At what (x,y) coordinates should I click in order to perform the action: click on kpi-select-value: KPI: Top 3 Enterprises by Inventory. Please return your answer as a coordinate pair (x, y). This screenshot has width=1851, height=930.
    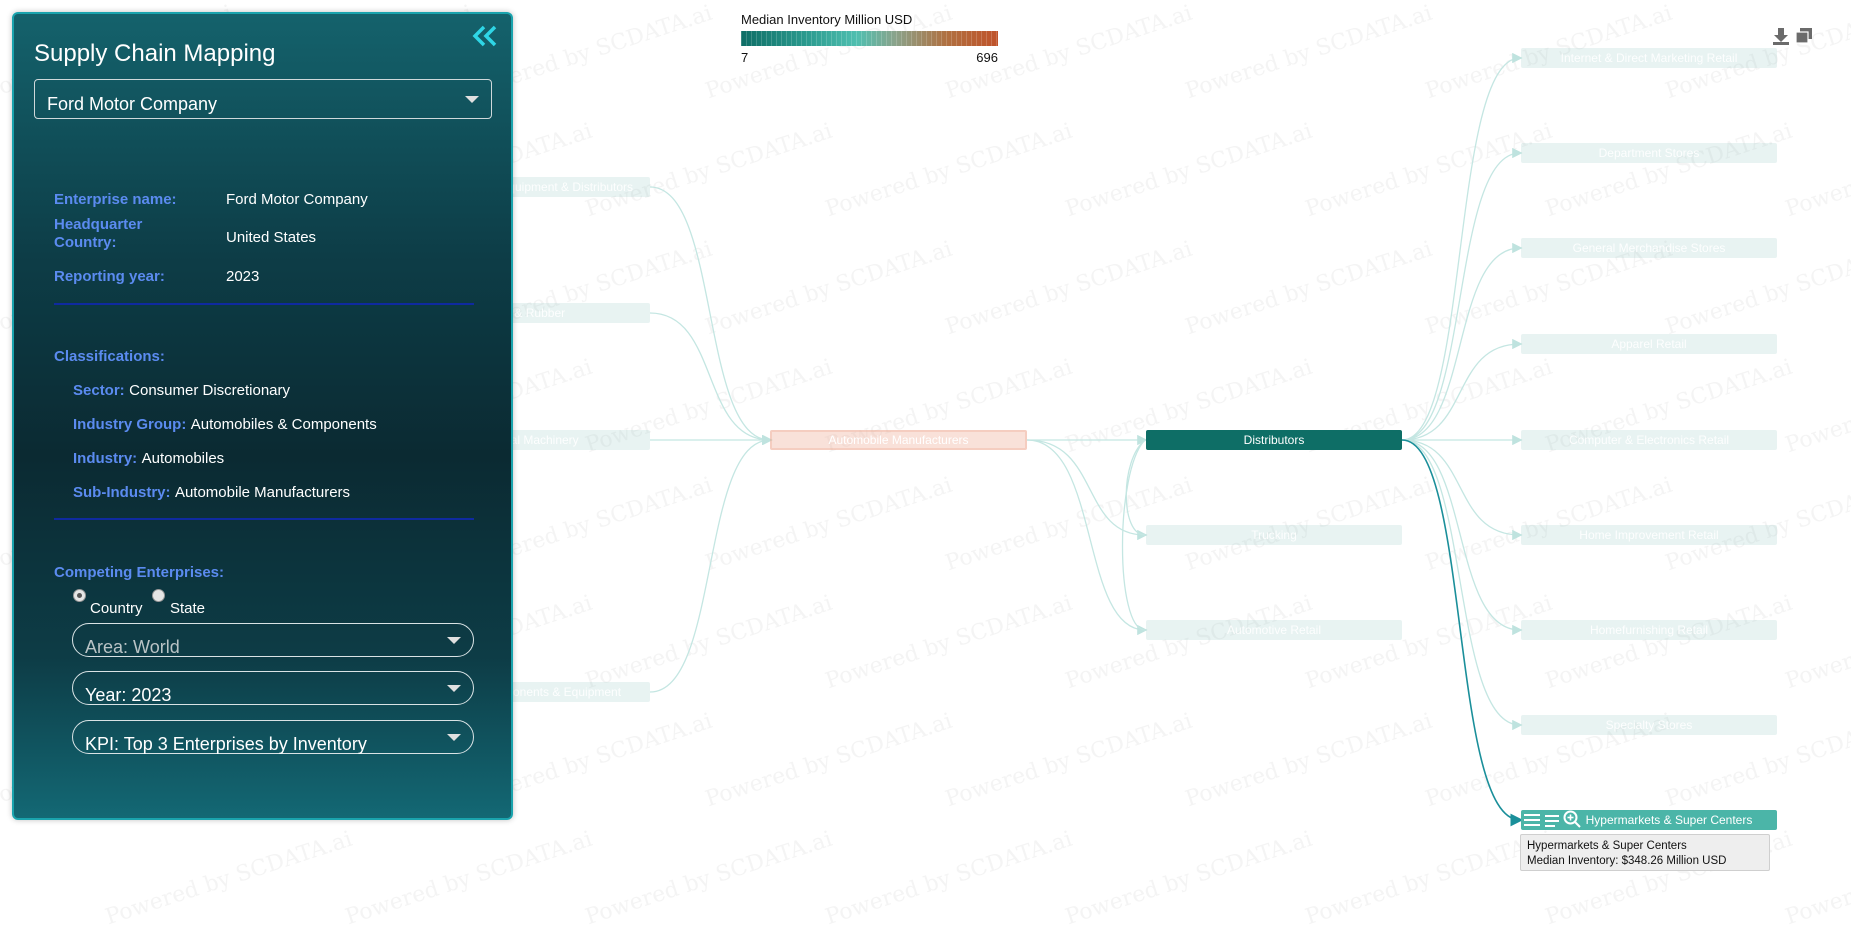
    Looking at the image, I should click on (226, 744).